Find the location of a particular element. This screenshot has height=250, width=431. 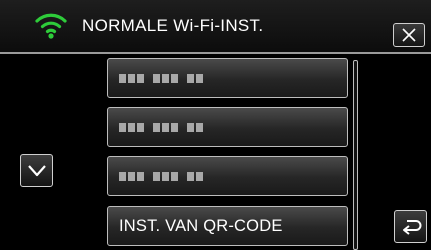

page-title: NORMALE Wi-Fi-INST. is located at coordinates (173, 25).